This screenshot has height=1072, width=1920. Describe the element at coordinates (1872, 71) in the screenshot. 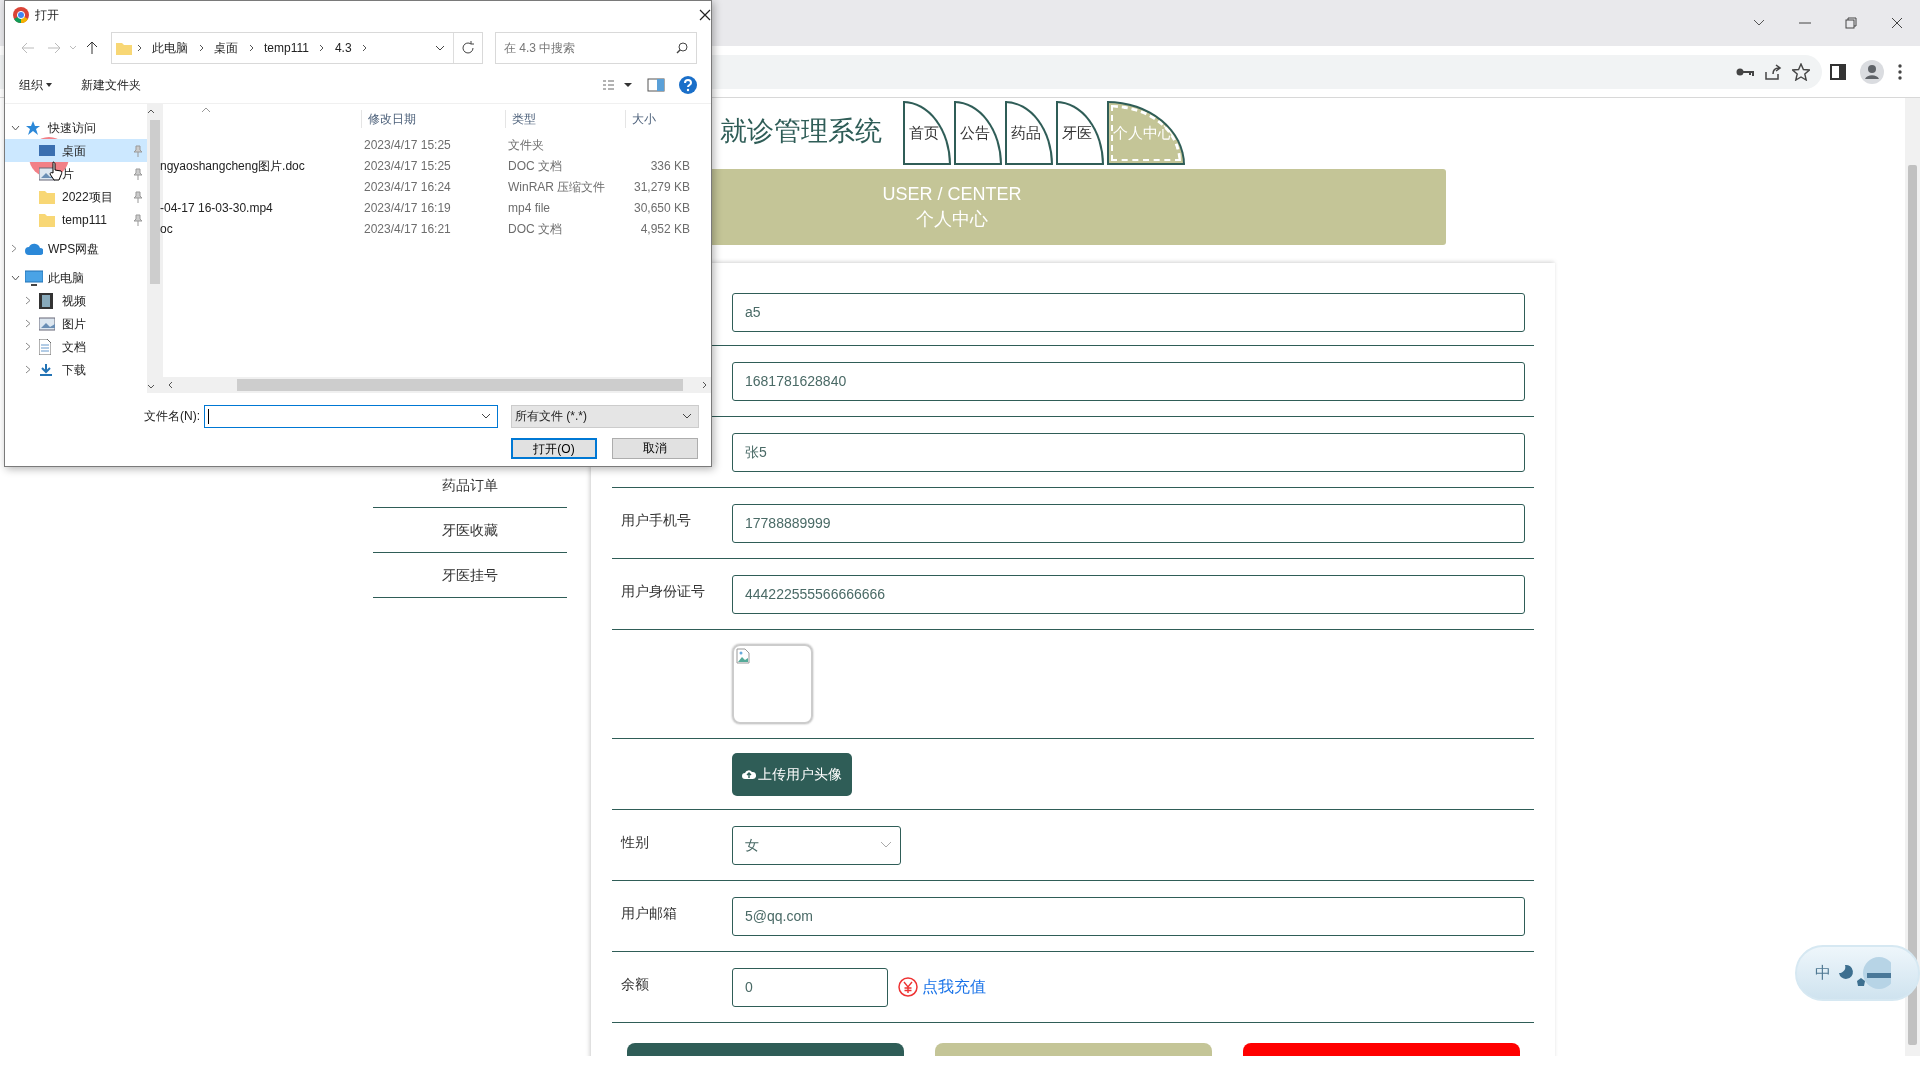

I see `profile-icon` at that location.